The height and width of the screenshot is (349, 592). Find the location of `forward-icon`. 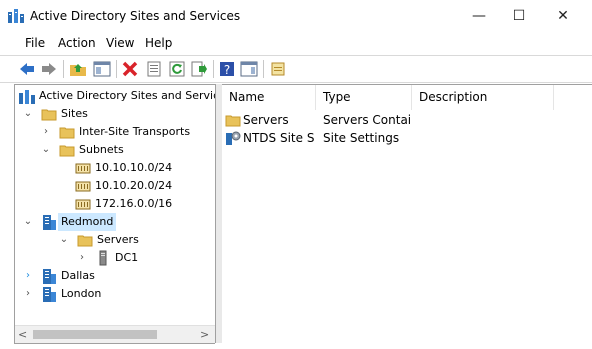

forward-icon is located at coordinates (49, 69).